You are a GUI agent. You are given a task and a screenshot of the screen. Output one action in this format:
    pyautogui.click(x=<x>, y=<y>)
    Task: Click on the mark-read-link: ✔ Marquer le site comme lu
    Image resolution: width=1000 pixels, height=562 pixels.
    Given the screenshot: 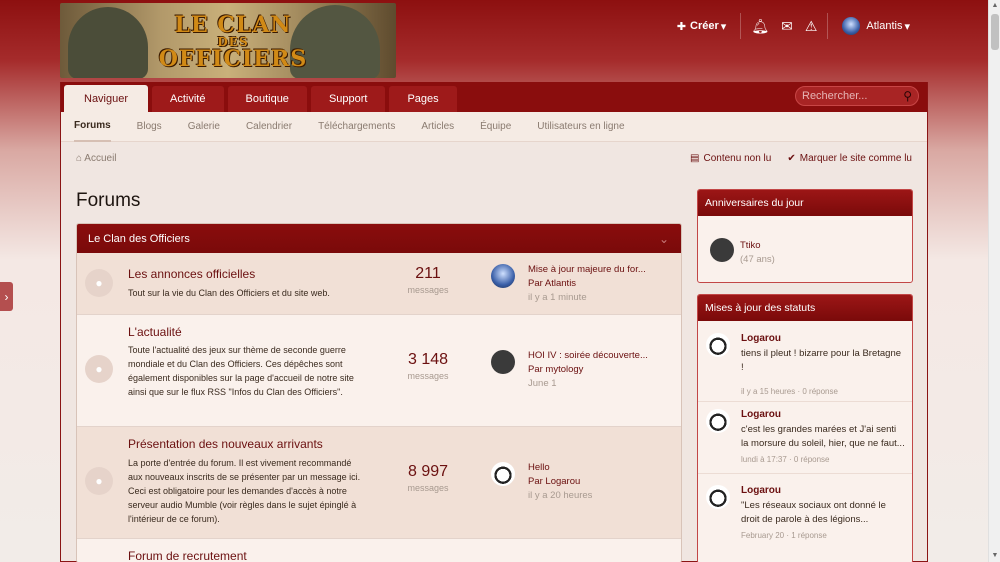 What is the action you would take?
    pyautogui.click(x=849, y=158)
    